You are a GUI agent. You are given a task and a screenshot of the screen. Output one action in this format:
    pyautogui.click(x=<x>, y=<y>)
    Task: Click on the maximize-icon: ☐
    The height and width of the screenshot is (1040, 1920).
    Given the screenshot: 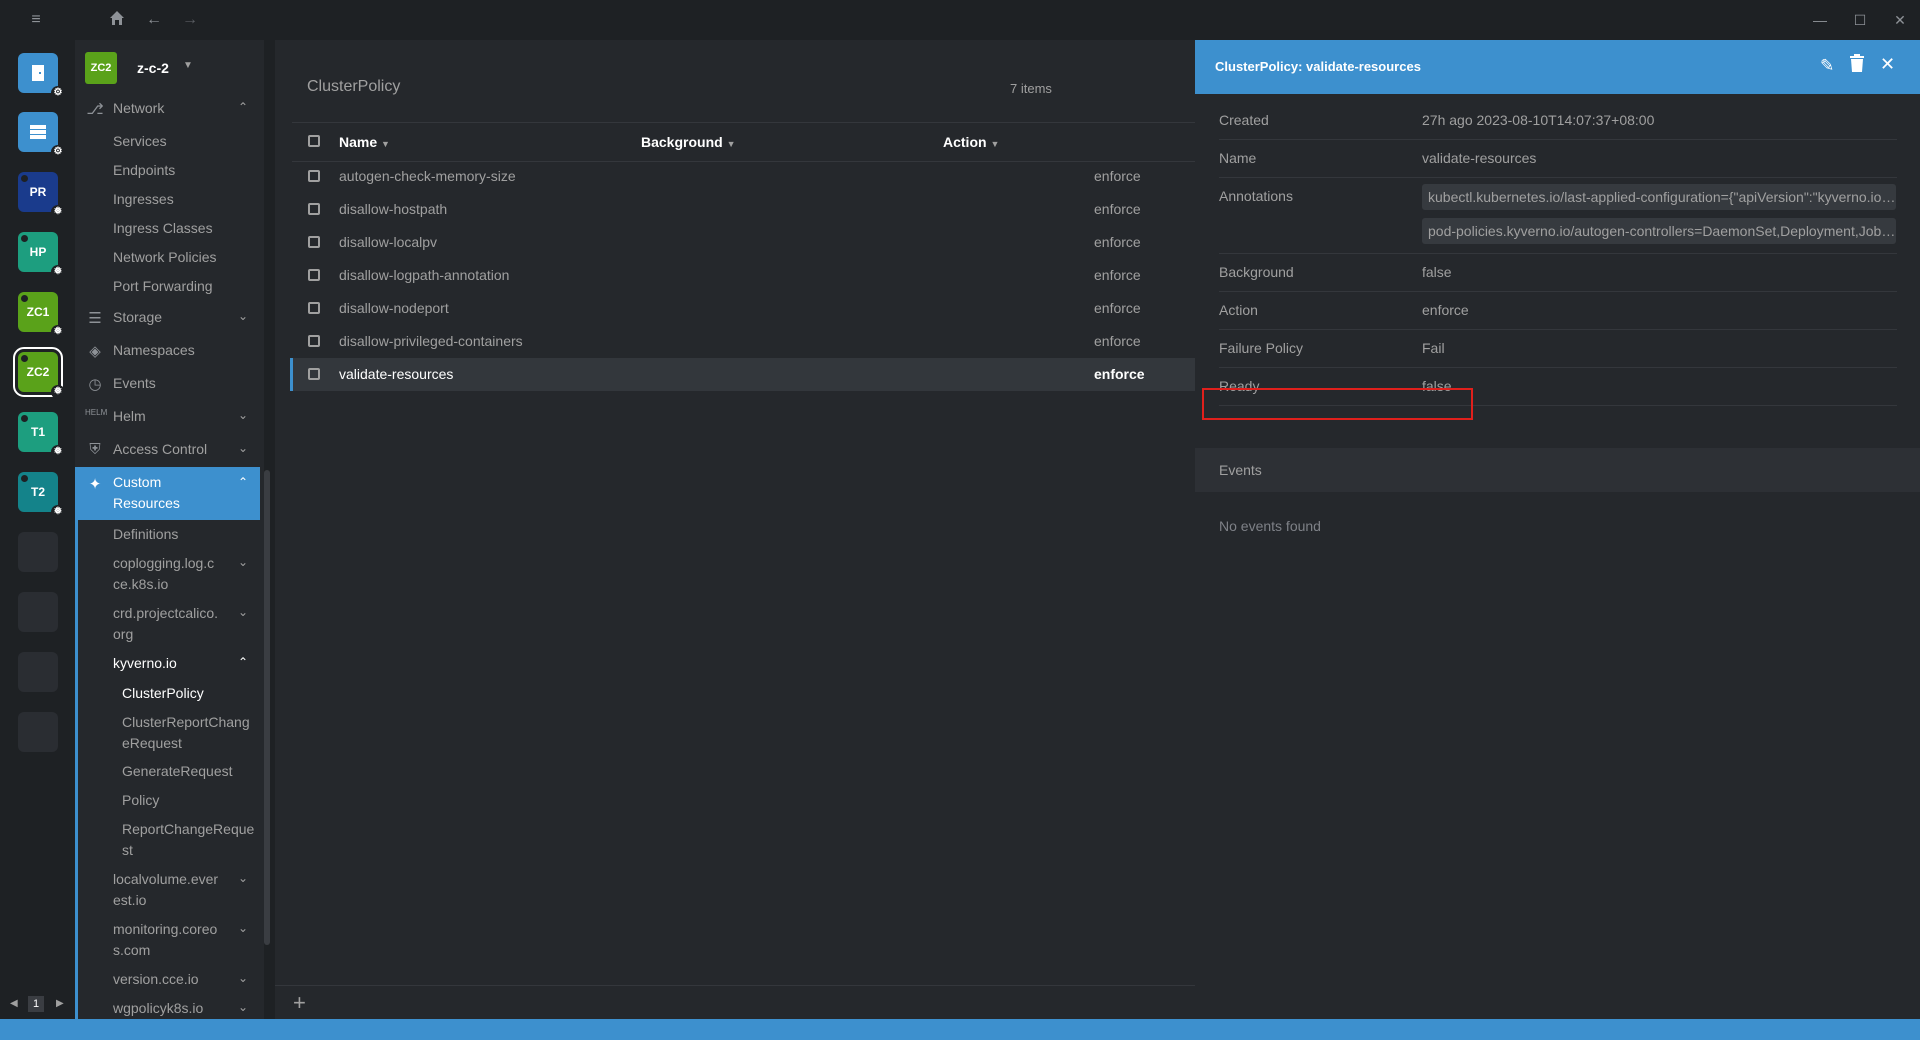 What is the action you would take?
    pyautogui.click(x=1860, y=20)
    